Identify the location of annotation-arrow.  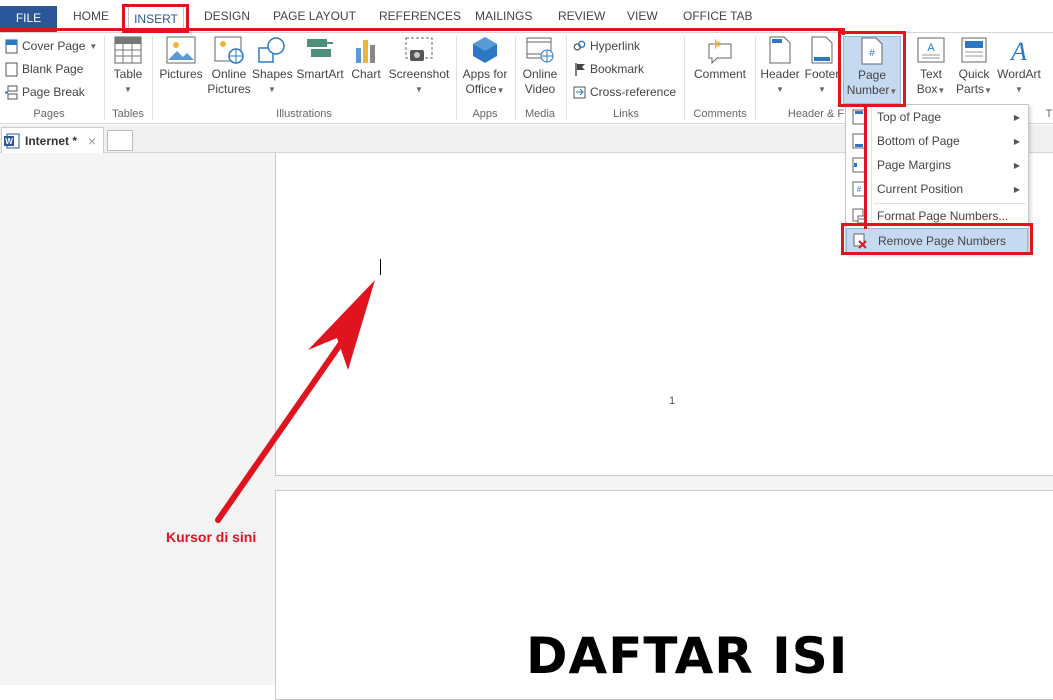
(295, 401).